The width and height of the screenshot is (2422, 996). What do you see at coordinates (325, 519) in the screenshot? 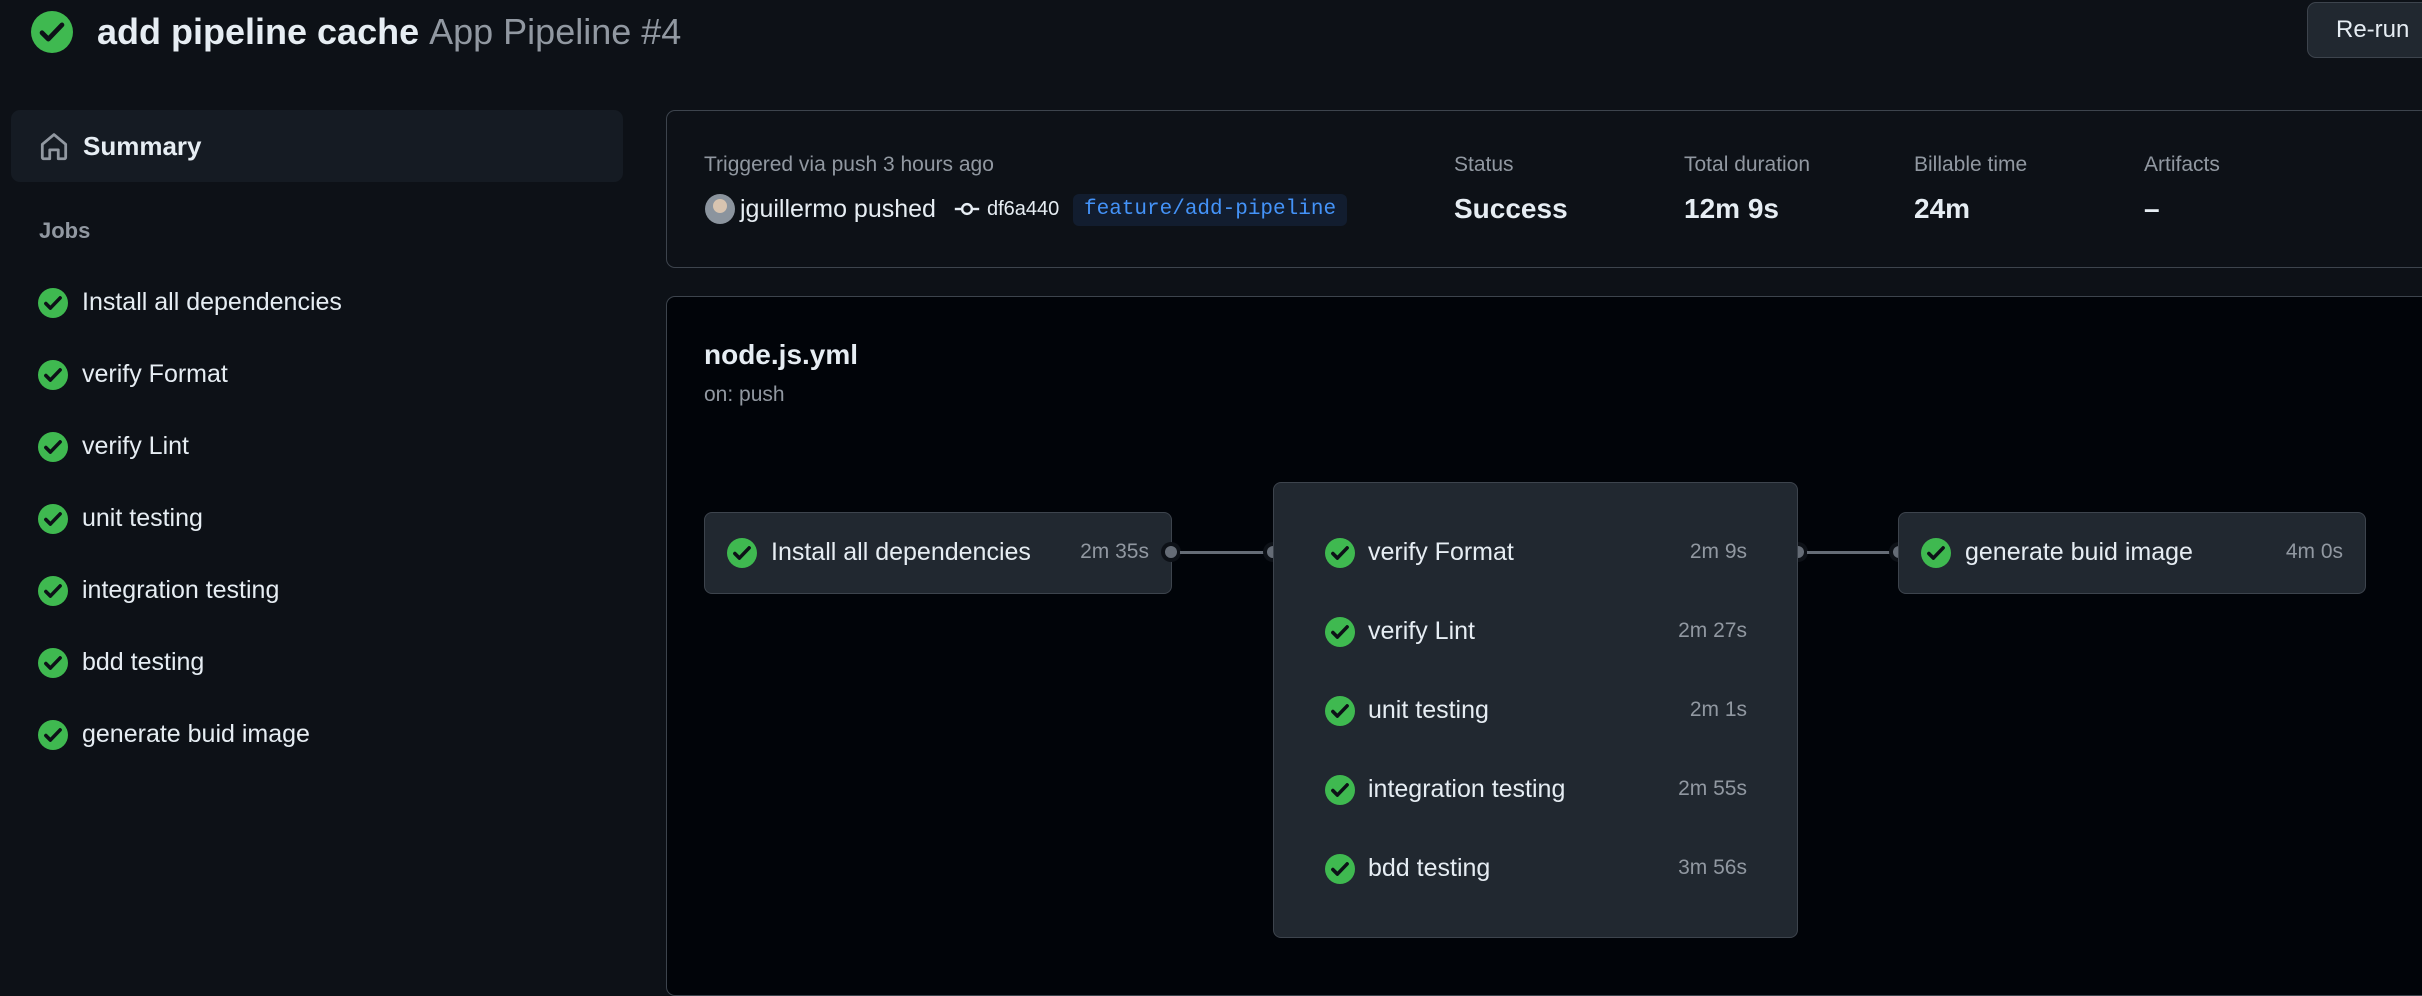
I see `sidebar-job-unit-testing: unit testing` at bounding box center [325, 519].